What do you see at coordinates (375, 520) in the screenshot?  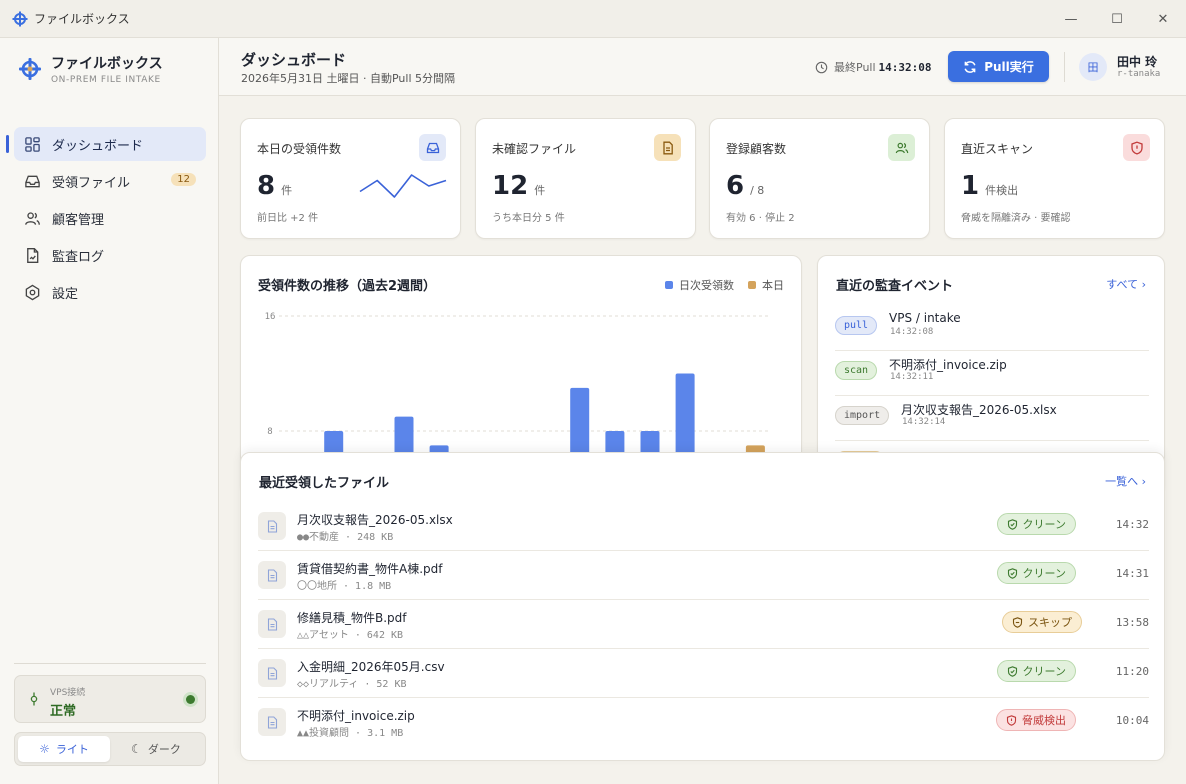 I see `file-name: 月次収支報告_2026-05.xlsx` at bounding box center [375, 520].